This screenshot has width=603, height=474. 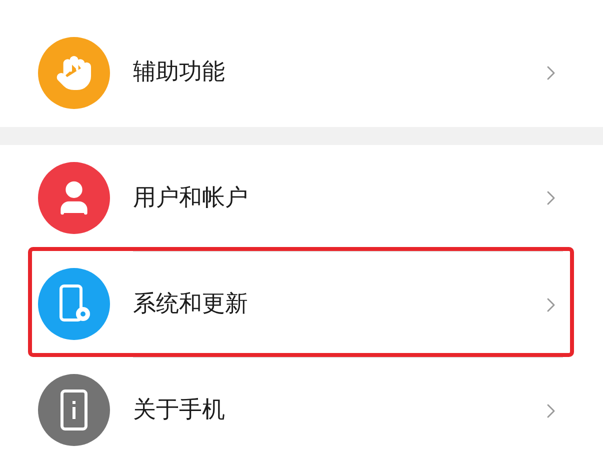 I want to click on hand-icon, so click(x=74, y=73).